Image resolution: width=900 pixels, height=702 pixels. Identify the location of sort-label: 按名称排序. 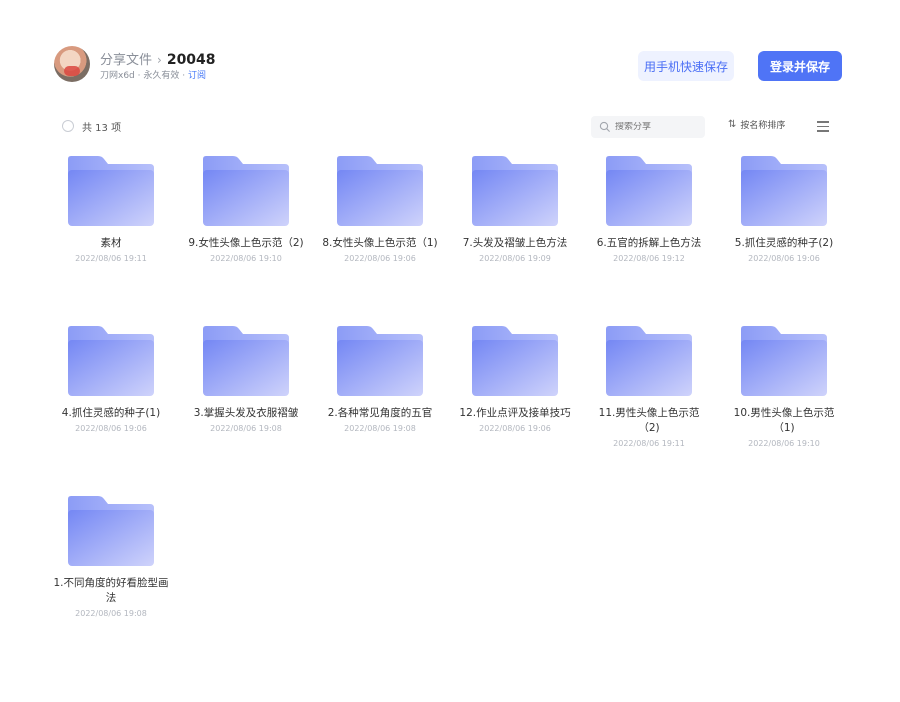
(763, 126).